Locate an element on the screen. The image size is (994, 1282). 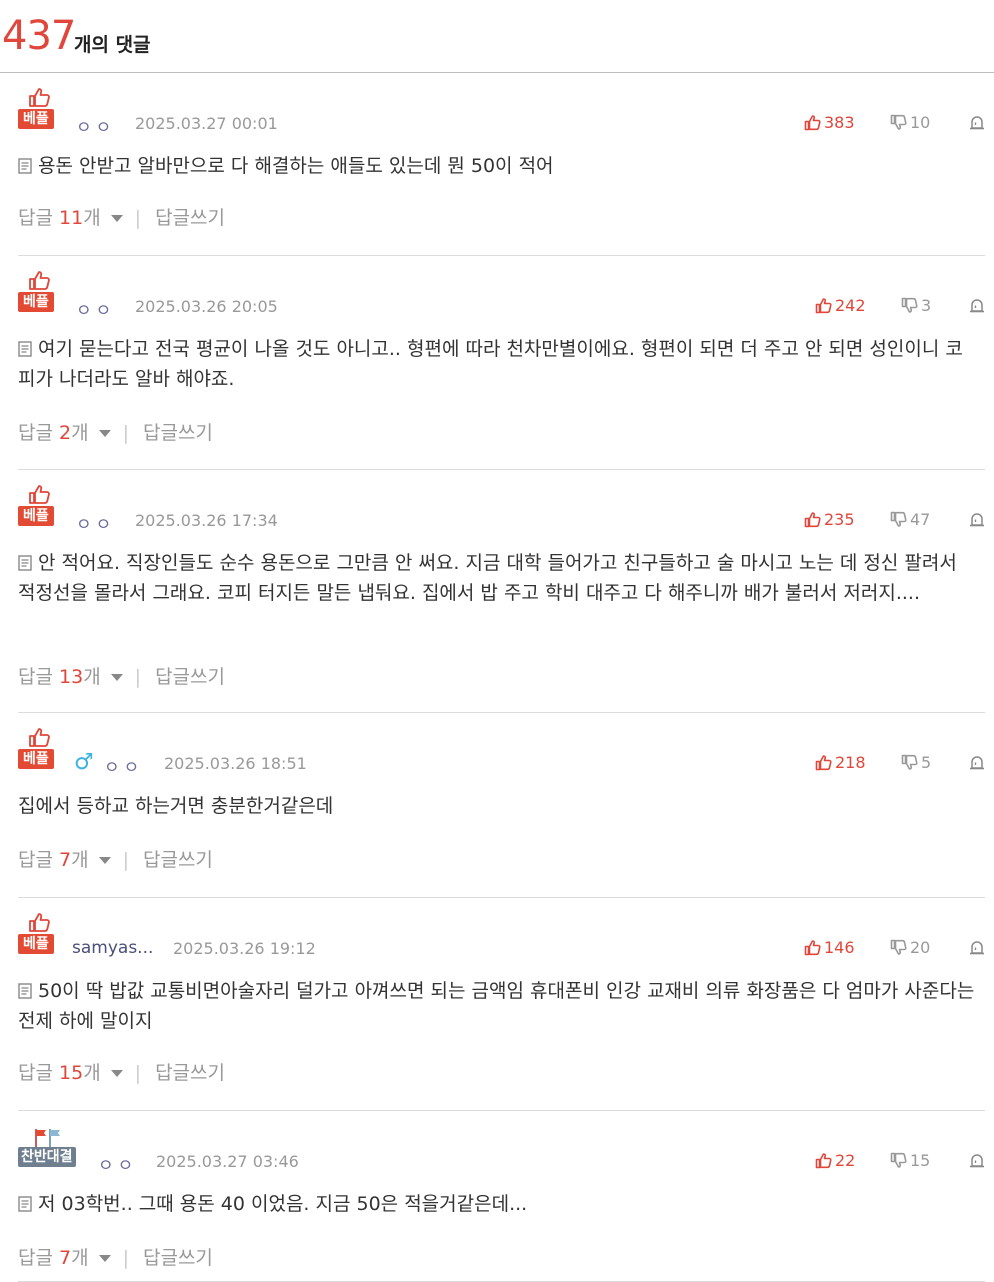
reply-count: 15 is located at coordinates (71, 1073).